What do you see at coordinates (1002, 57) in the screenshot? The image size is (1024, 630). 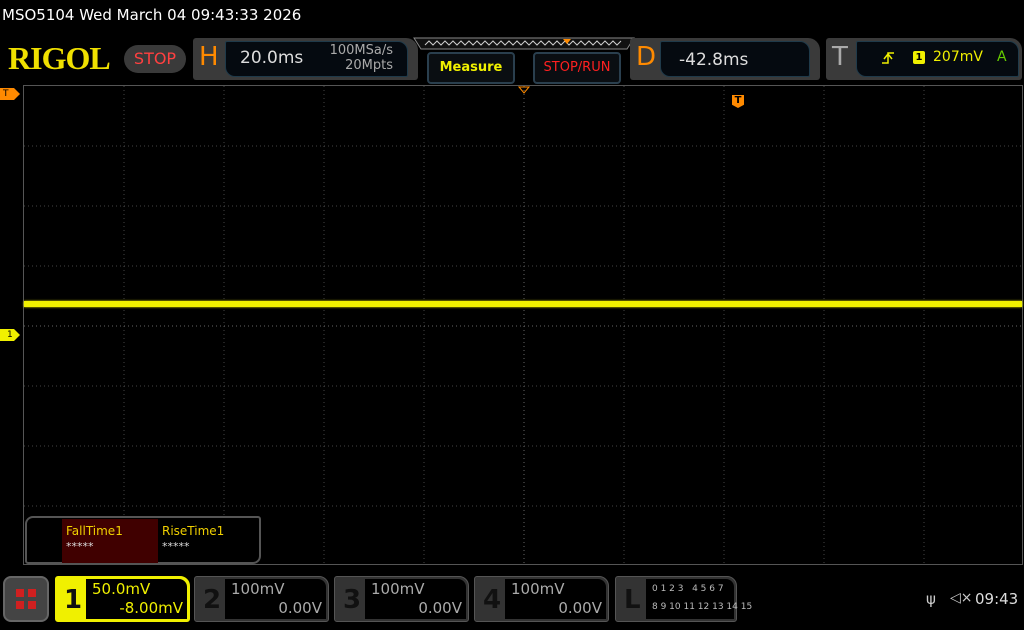 I see `trigger-mode: A` at bounding box center [1002, 57].